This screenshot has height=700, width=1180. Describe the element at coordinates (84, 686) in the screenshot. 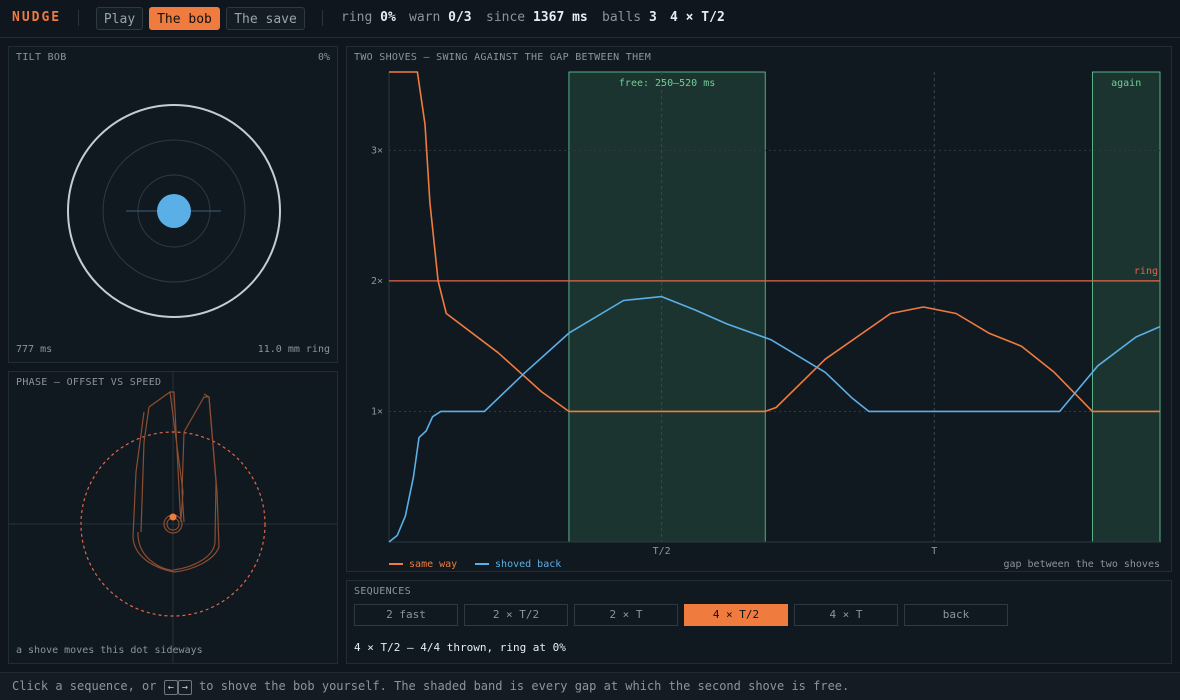

I see `footer-text-before: Click a sequence, or` at that location.